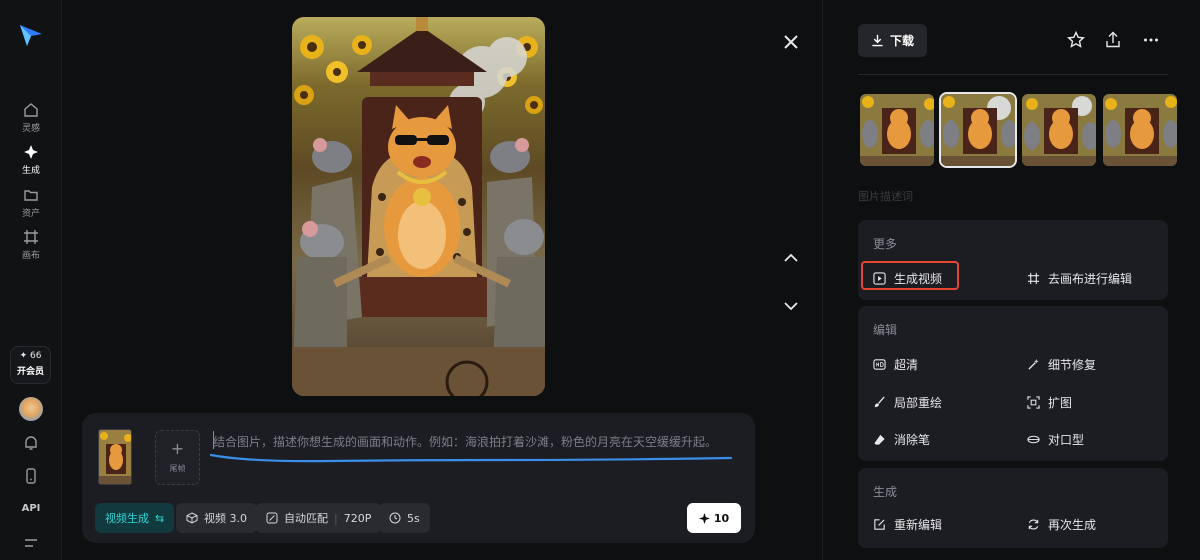  What do you see at coordinates (31, 476) in the screenshot?
I see `mobile-icon` at bounding box center [31, 476].